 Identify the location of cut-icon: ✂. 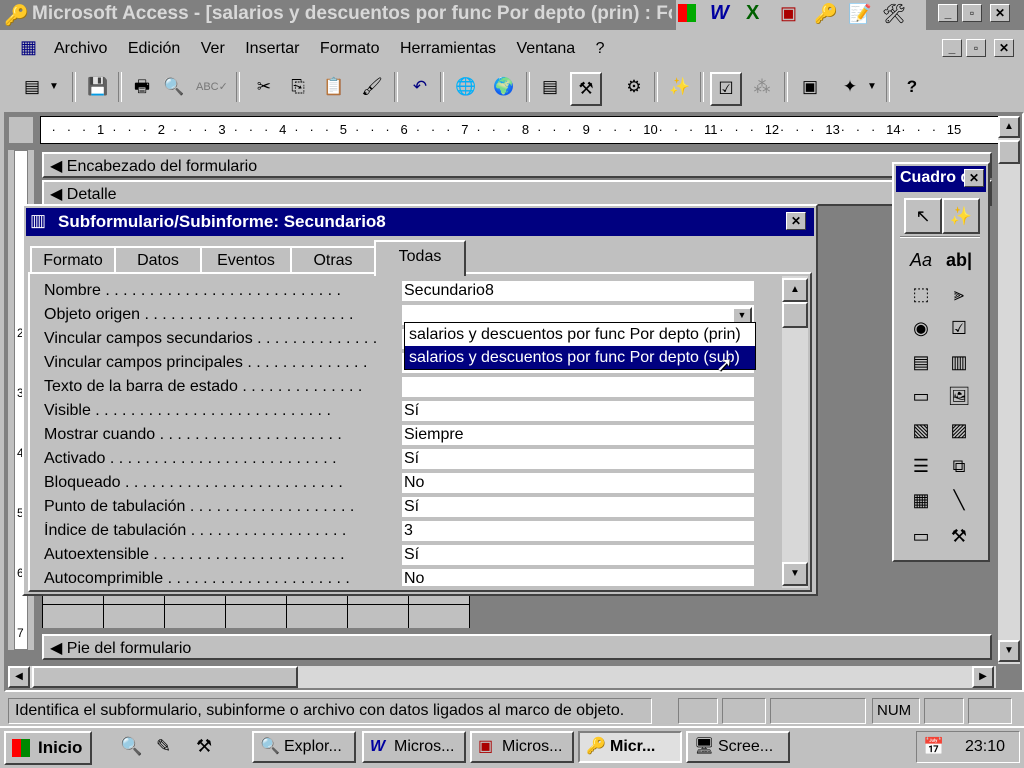
(264, 87).